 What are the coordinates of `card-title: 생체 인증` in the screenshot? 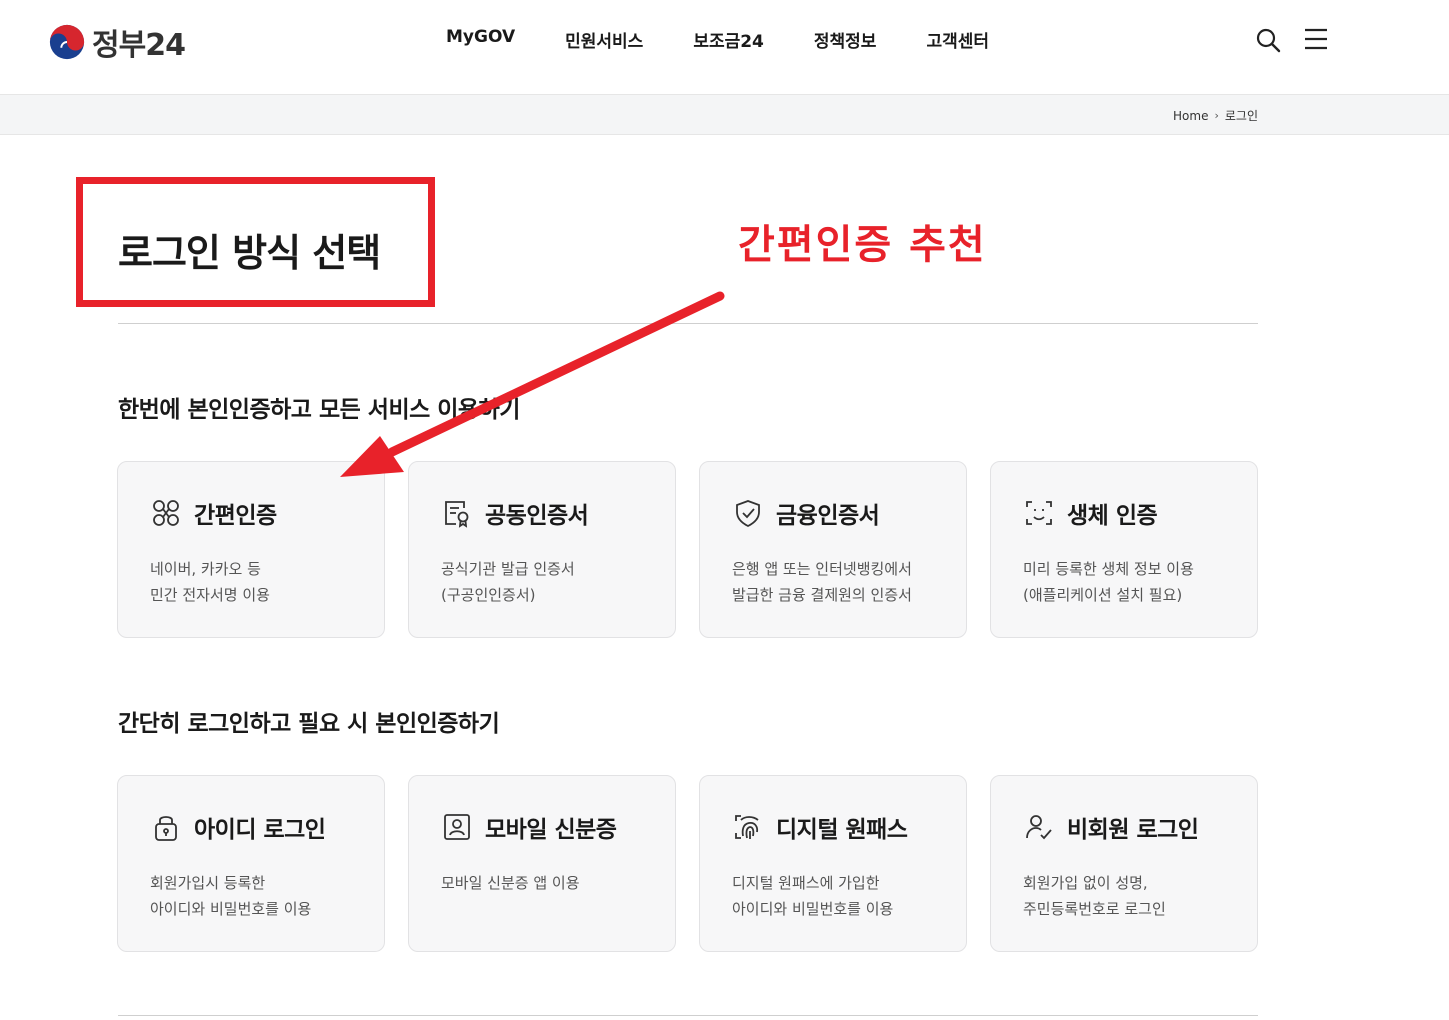 It's located at (1112, 516).